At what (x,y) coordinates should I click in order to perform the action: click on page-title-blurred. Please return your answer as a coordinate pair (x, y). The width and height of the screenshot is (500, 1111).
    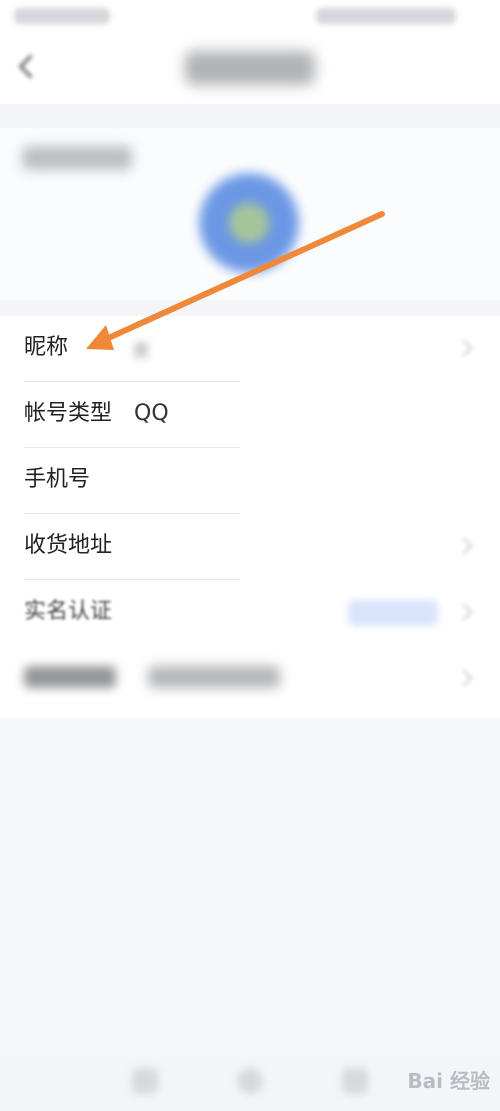
    Looking at the image, I should click on (250, 68).